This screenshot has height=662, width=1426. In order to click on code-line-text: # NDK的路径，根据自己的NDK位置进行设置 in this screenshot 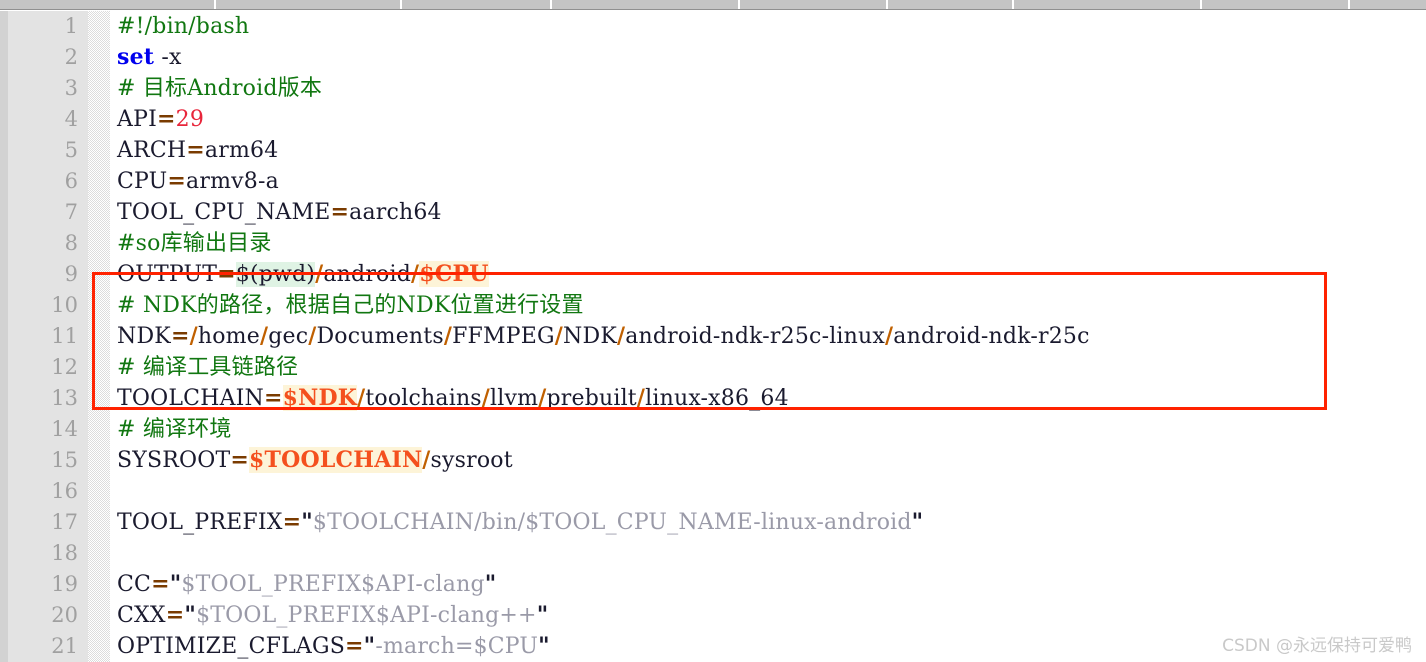, I will do `click(350, 305)`.